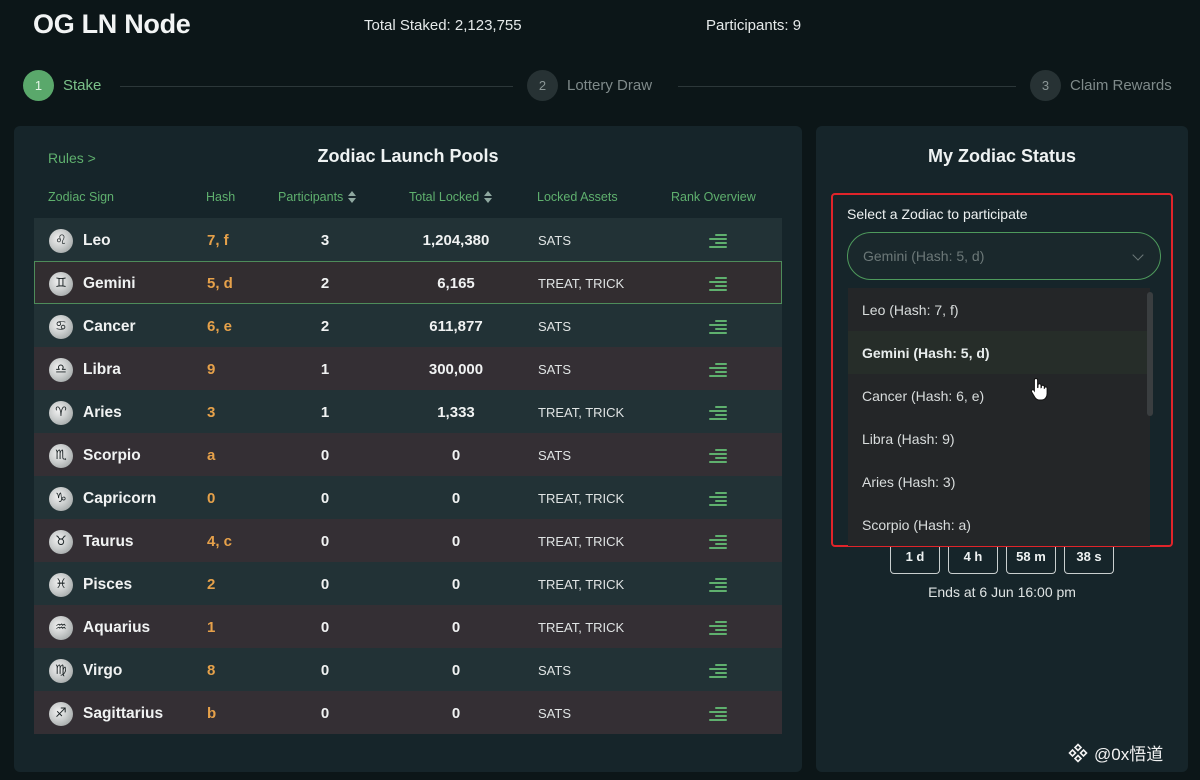  Describe the element at coordinates (999, 524) in the screenshot. I see `zodiac-option: Scorpio (Hash: a)` at that location.